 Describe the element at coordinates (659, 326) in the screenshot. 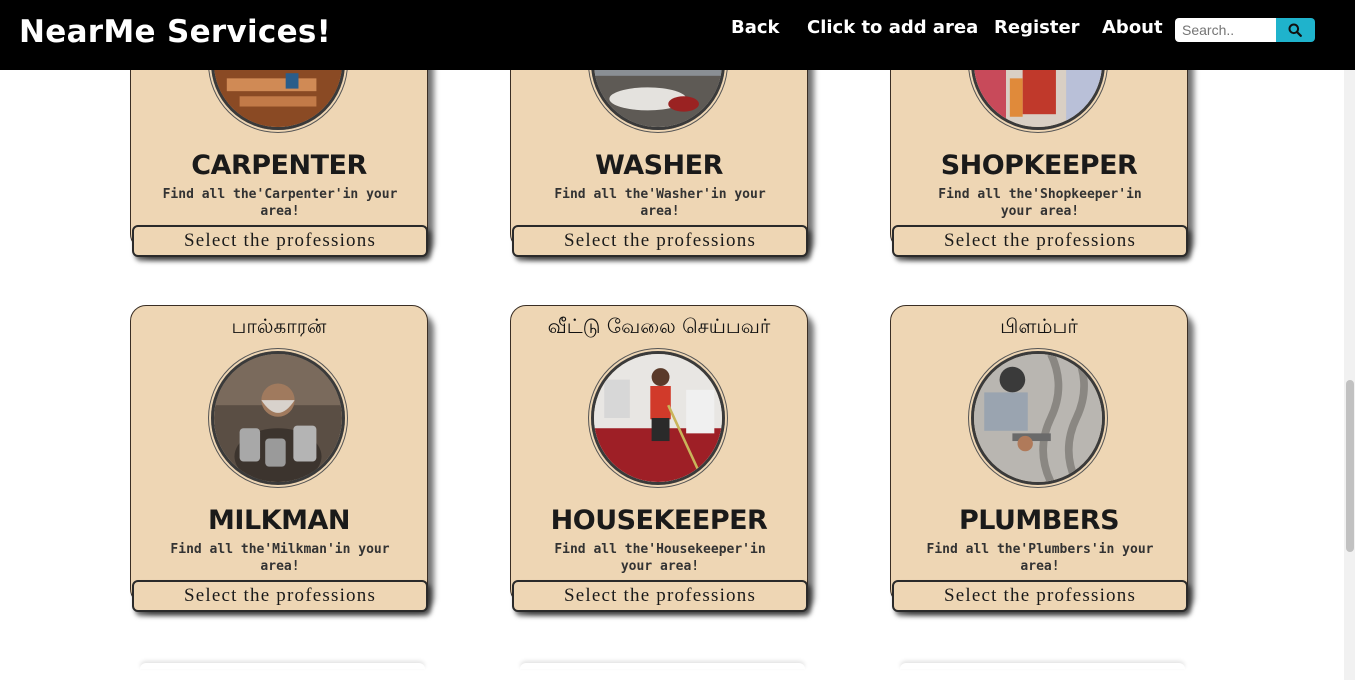

I see `card-tamil-title: வீட்டு வேலை செய்பவர்` at that location.